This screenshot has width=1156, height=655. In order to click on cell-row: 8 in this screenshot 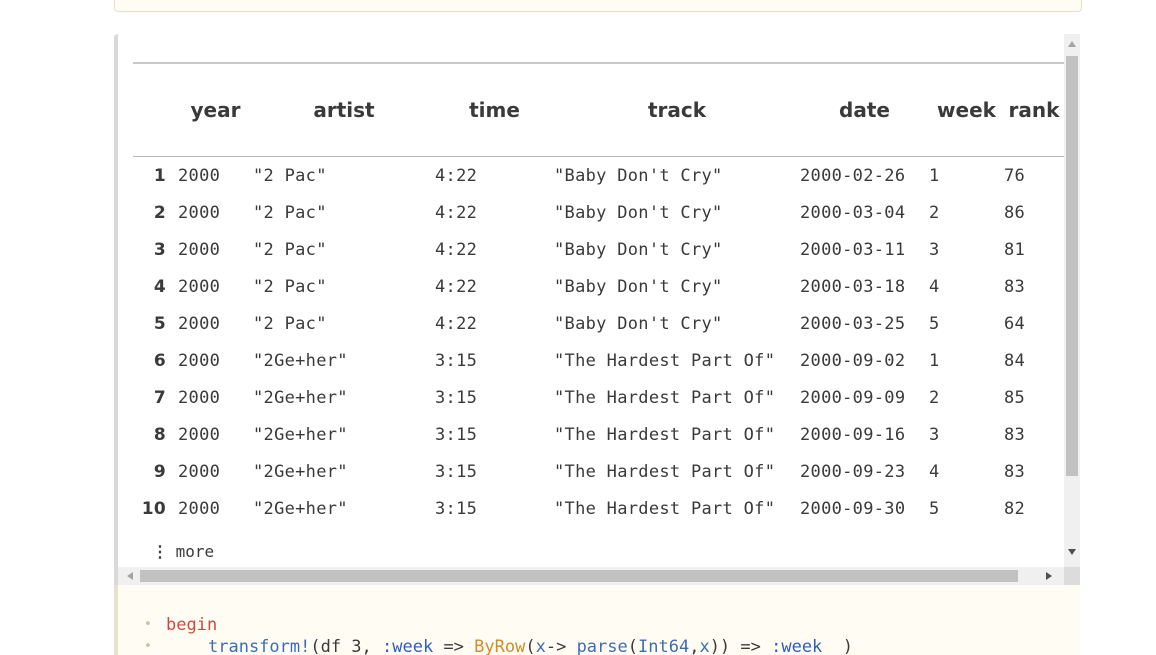, I will do `click(159, 434)`.